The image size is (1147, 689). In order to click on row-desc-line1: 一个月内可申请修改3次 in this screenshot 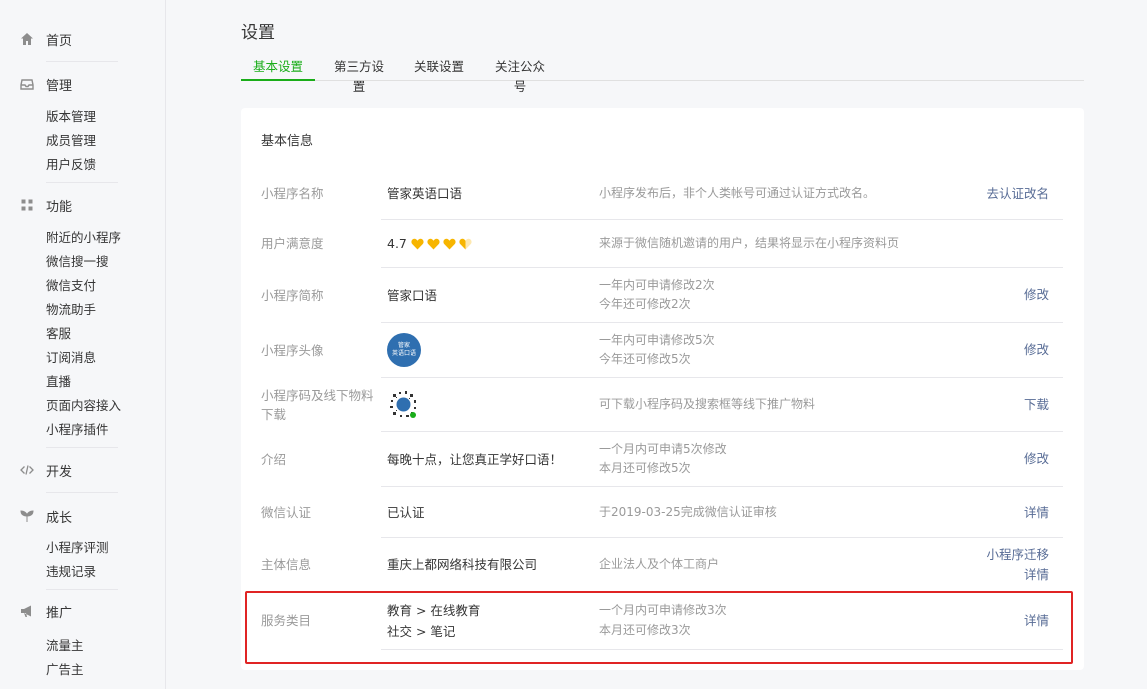, I will do `click(663, 610)`.